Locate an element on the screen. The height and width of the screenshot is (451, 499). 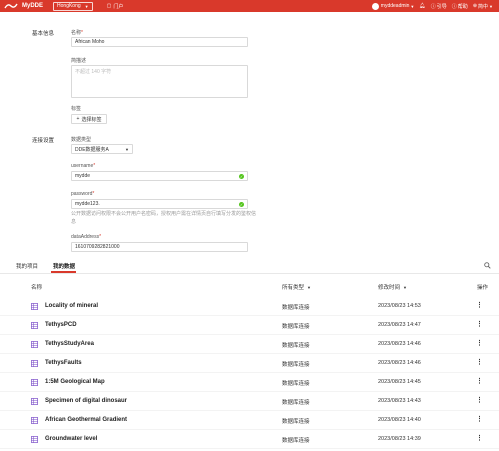
data-type-value: DDE数据服务A is located at coordinates (92, 149).